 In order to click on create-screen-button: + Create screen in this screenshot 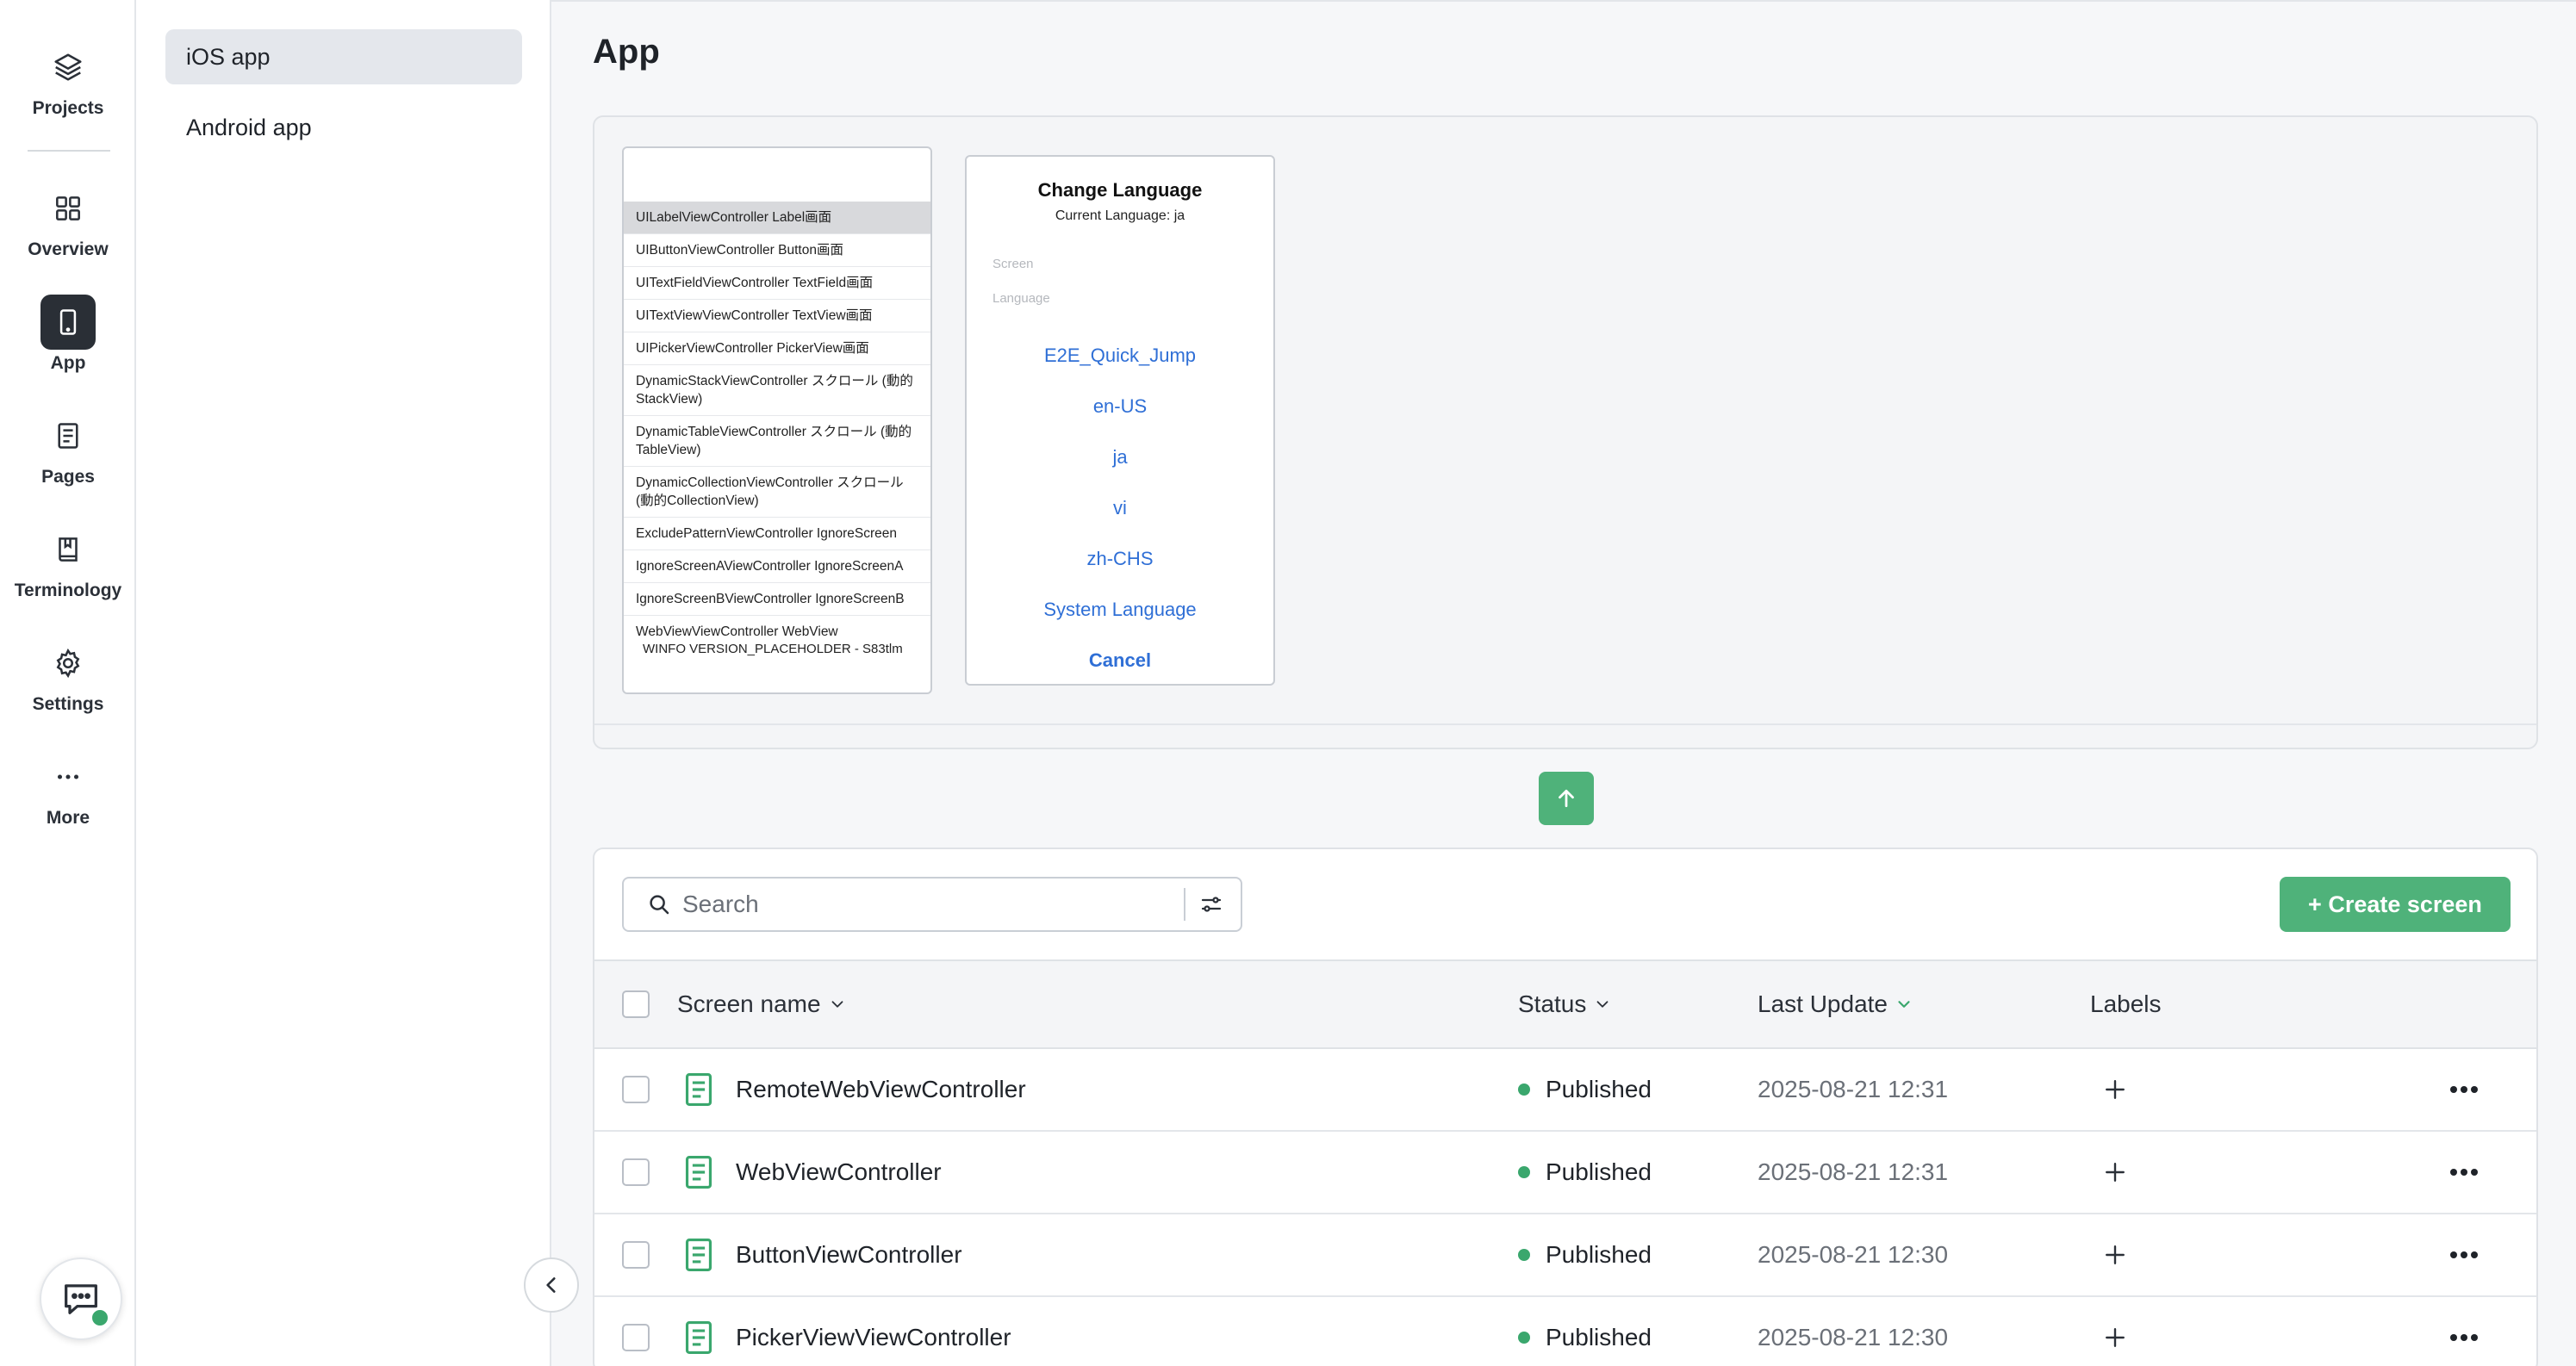, I will do `click(2396, 904)`.